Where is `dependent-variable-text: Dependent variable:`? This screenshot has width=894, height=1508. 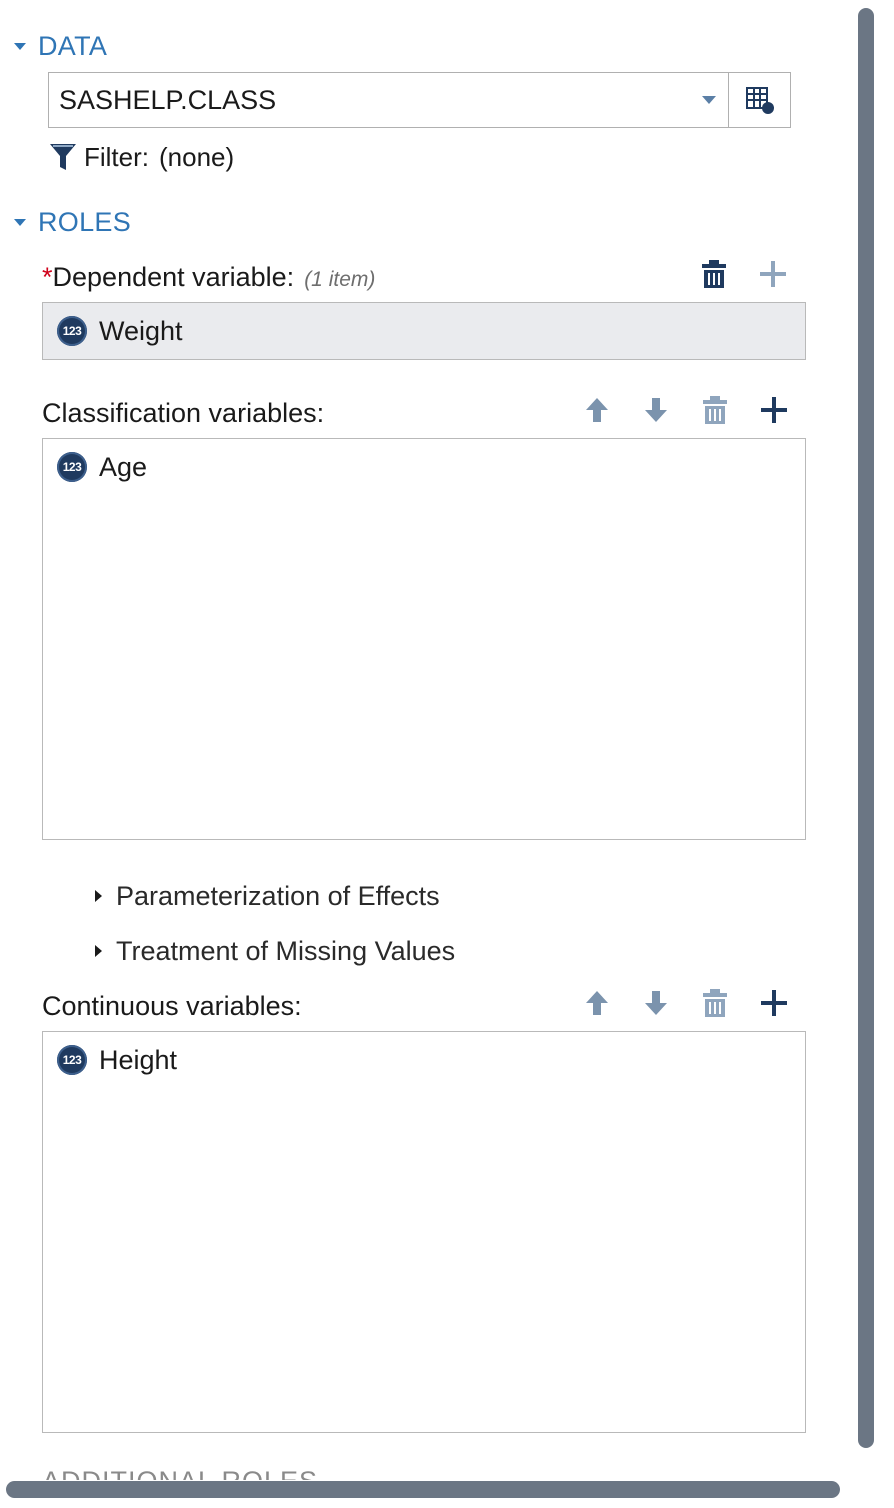
dependent-variable-text: Dependent variable: is located at coordinates (173, 277).